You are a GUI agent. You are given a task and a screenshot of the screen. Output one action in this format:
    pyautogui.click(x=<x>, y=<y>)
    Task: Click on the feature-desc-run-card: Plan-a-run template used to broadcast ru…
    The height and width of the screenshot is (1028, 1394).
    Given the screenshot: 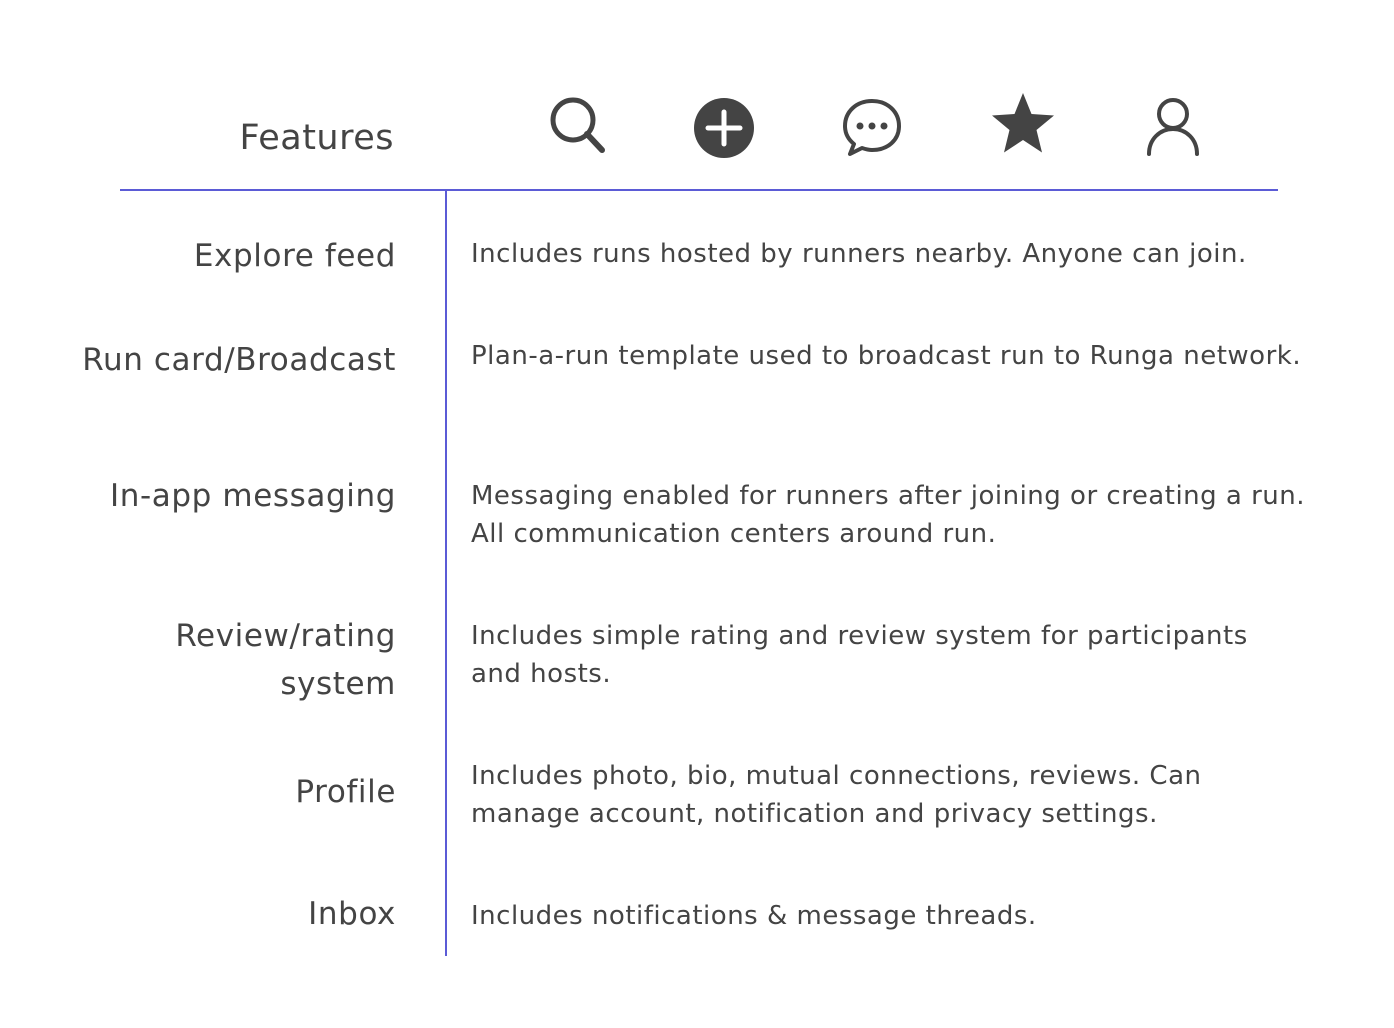 What is the action you would take?
    pyautogui.click(x=886, y=356)
    